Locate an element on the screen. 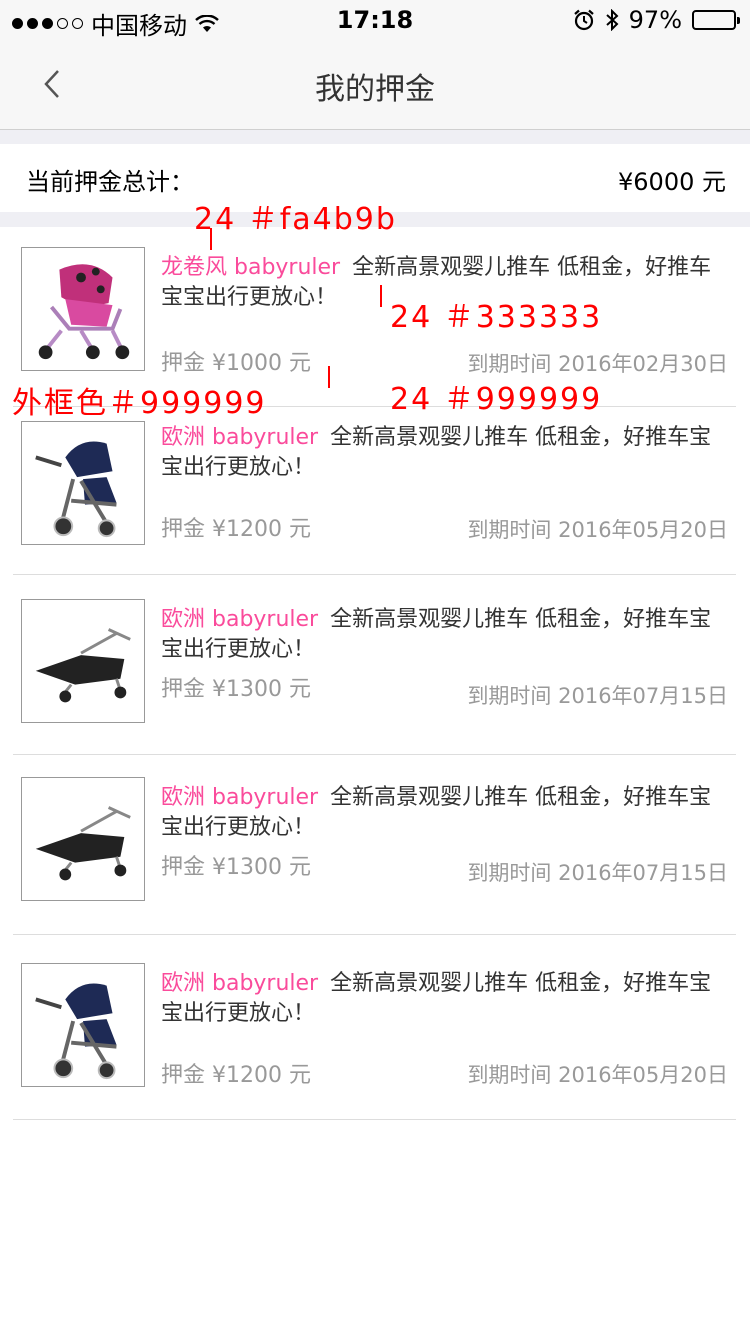 The height and width of the screenshot is (1334, 750). battery-icon is located at coordinates (716, 20).